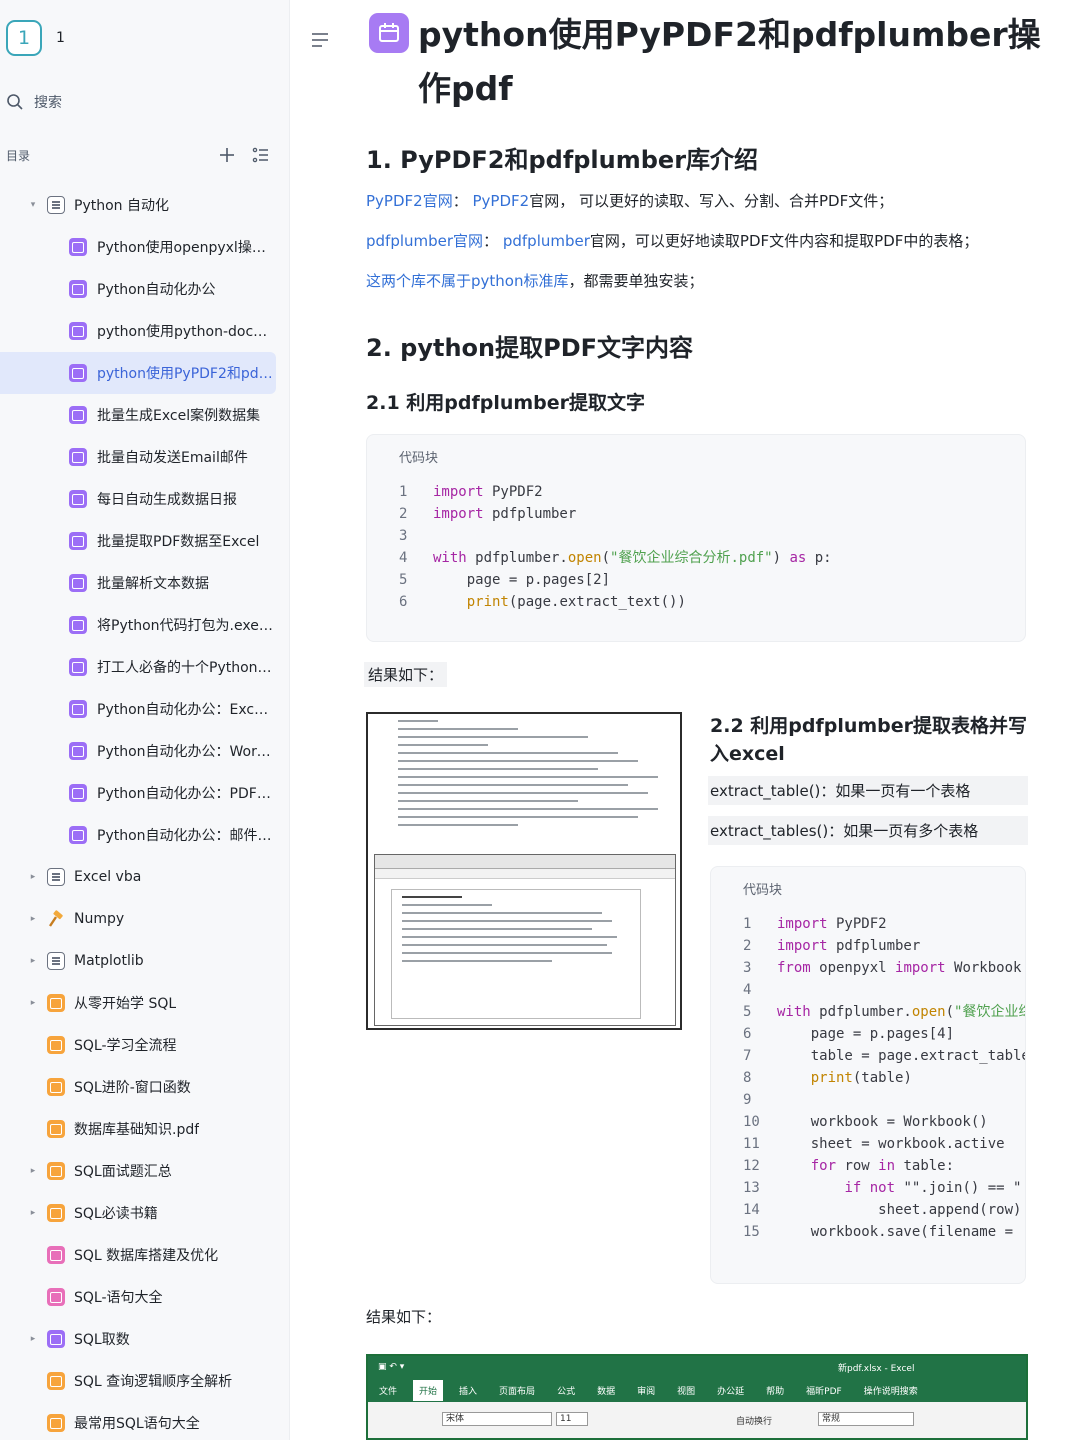 This screenshot has width=1080, height=1440. Describe the element at coordinates (145, 919) in the screenshot. I see `sidebar-item: ▸ Numpy` at that location.